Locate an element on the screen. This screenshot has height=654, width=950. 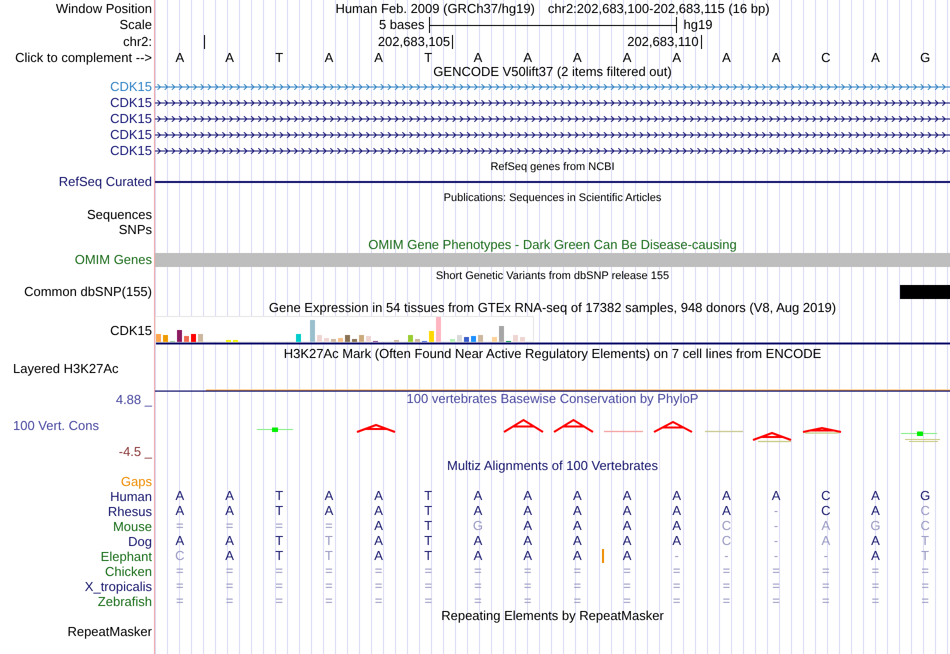
track-title: Short Genetic Variants from dbSNP release 155 is located at coordinates (553, 275).